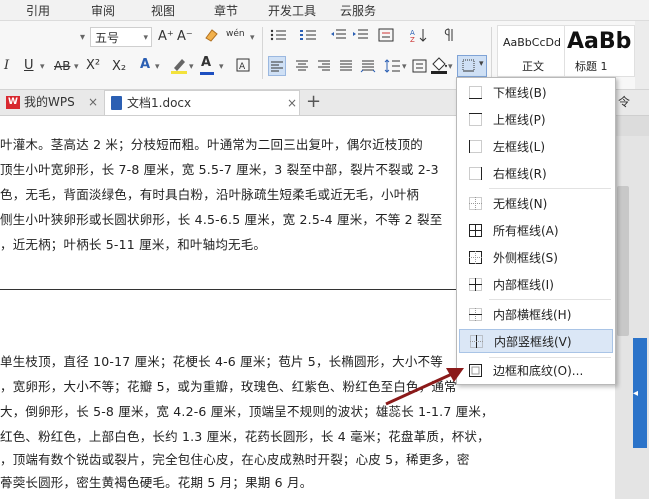 The height and width of the screenshot is (499, 649). Describe the element at coordinates (475, 173) in the screenshot. I see `right-border-icon` at that location.